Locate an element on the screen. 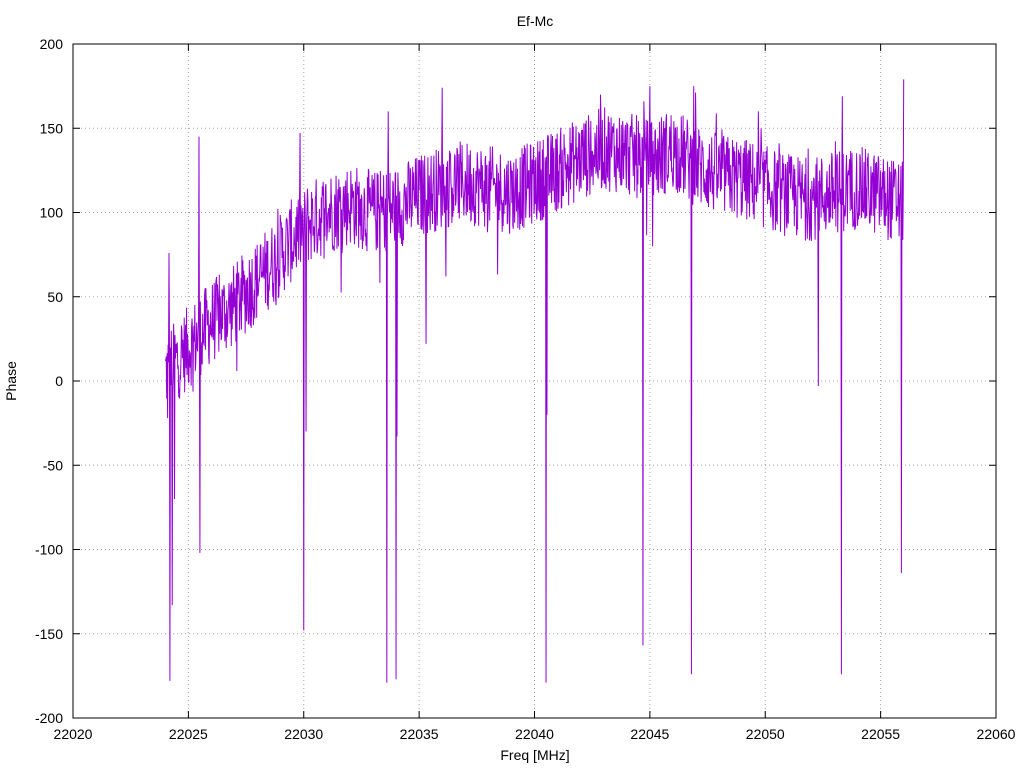 The width and height of the screenshot is (1024, 768). y-tick-label: -50 is located at coordinates (53, 465).